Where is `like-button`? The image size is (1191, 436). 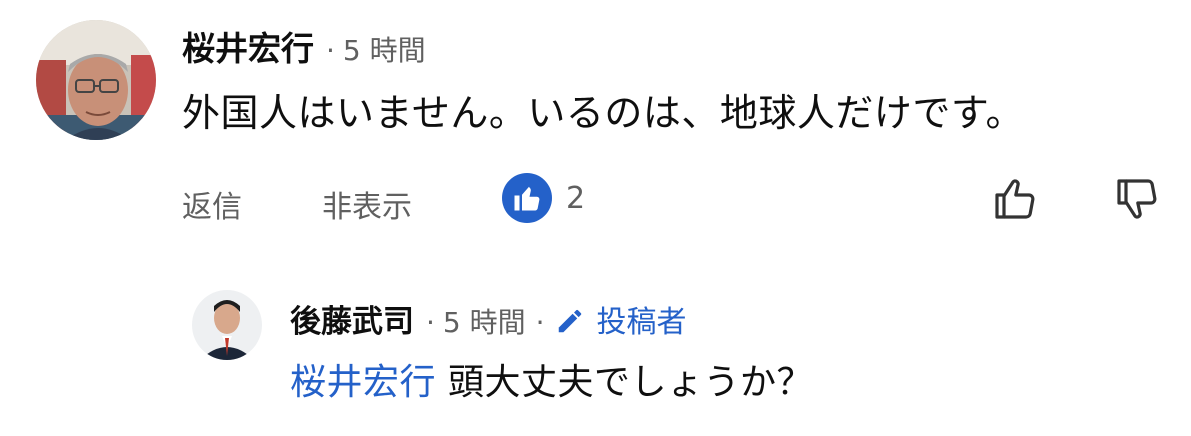 like-button is located at coordinates (1015, 199).